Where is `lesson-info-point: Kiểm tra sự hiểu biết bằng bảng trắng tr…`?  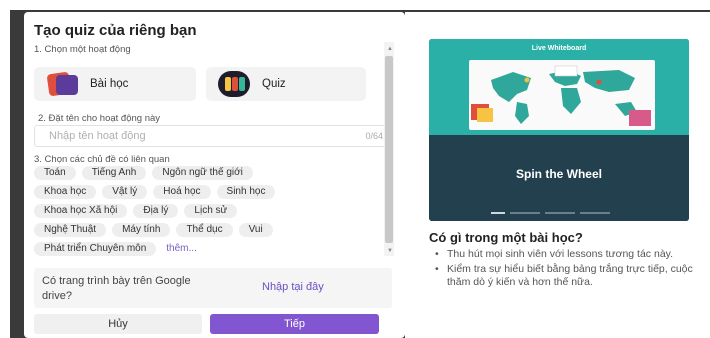
lesson-info-point: Kiểm tra sự hiểu biết bằng bảng trắng tr… is located at coordinates (564, 276).